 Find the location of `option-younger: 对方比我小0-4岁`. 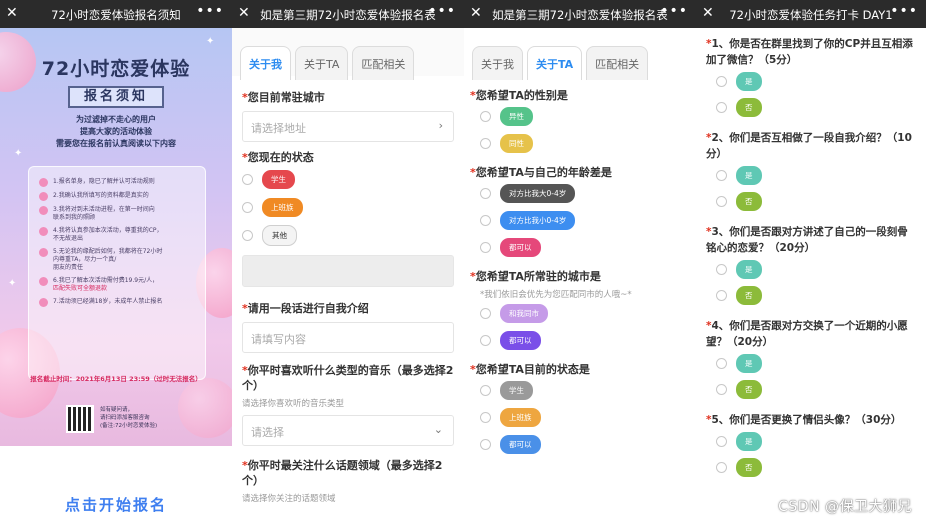

option-younger: 对方比我小0-4岁 is located at coordinates (580, 220).